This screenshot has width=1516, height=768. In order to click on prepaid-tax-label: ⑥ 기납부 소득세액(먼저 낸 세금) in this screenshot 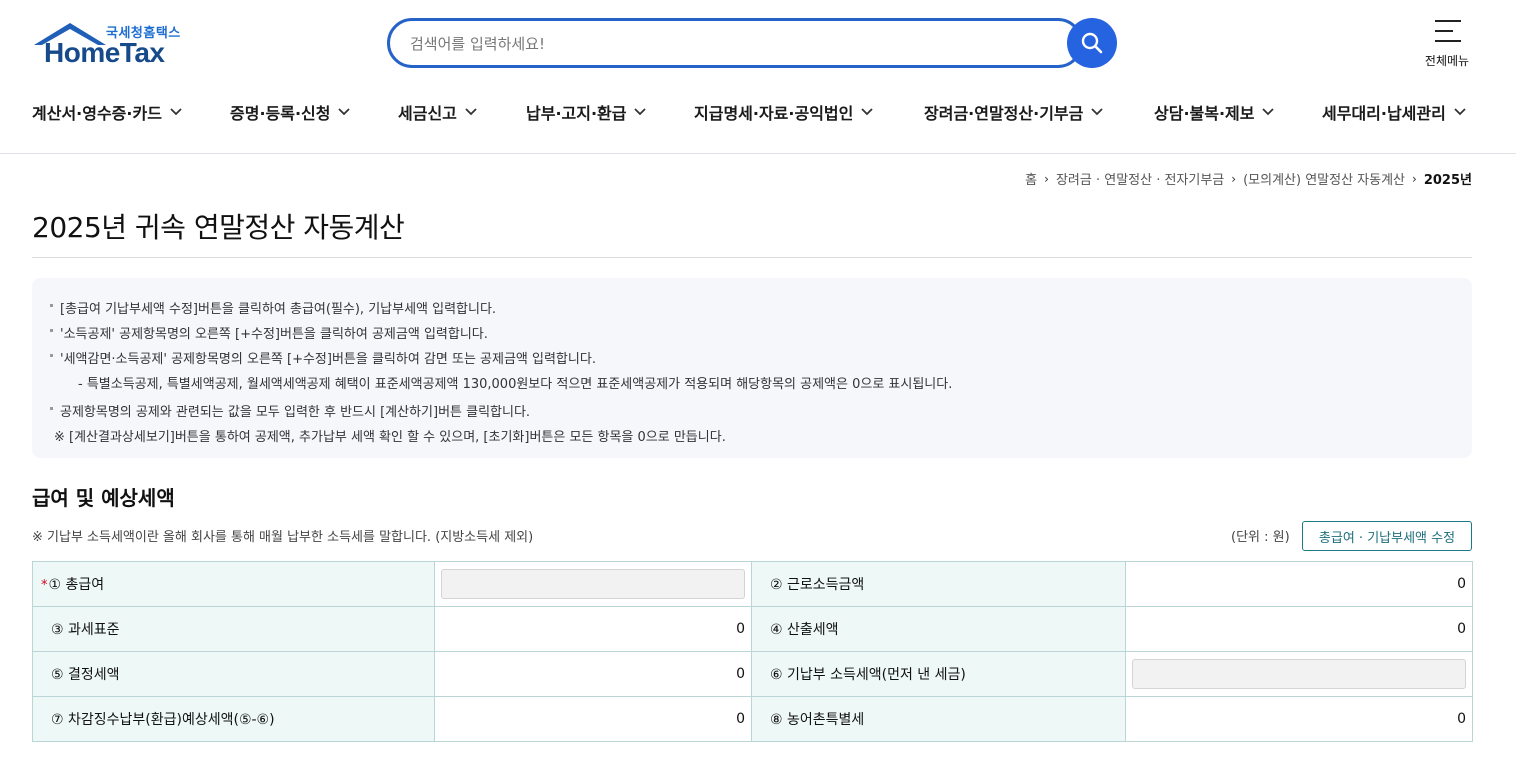, I will do `click(938, 674)`.